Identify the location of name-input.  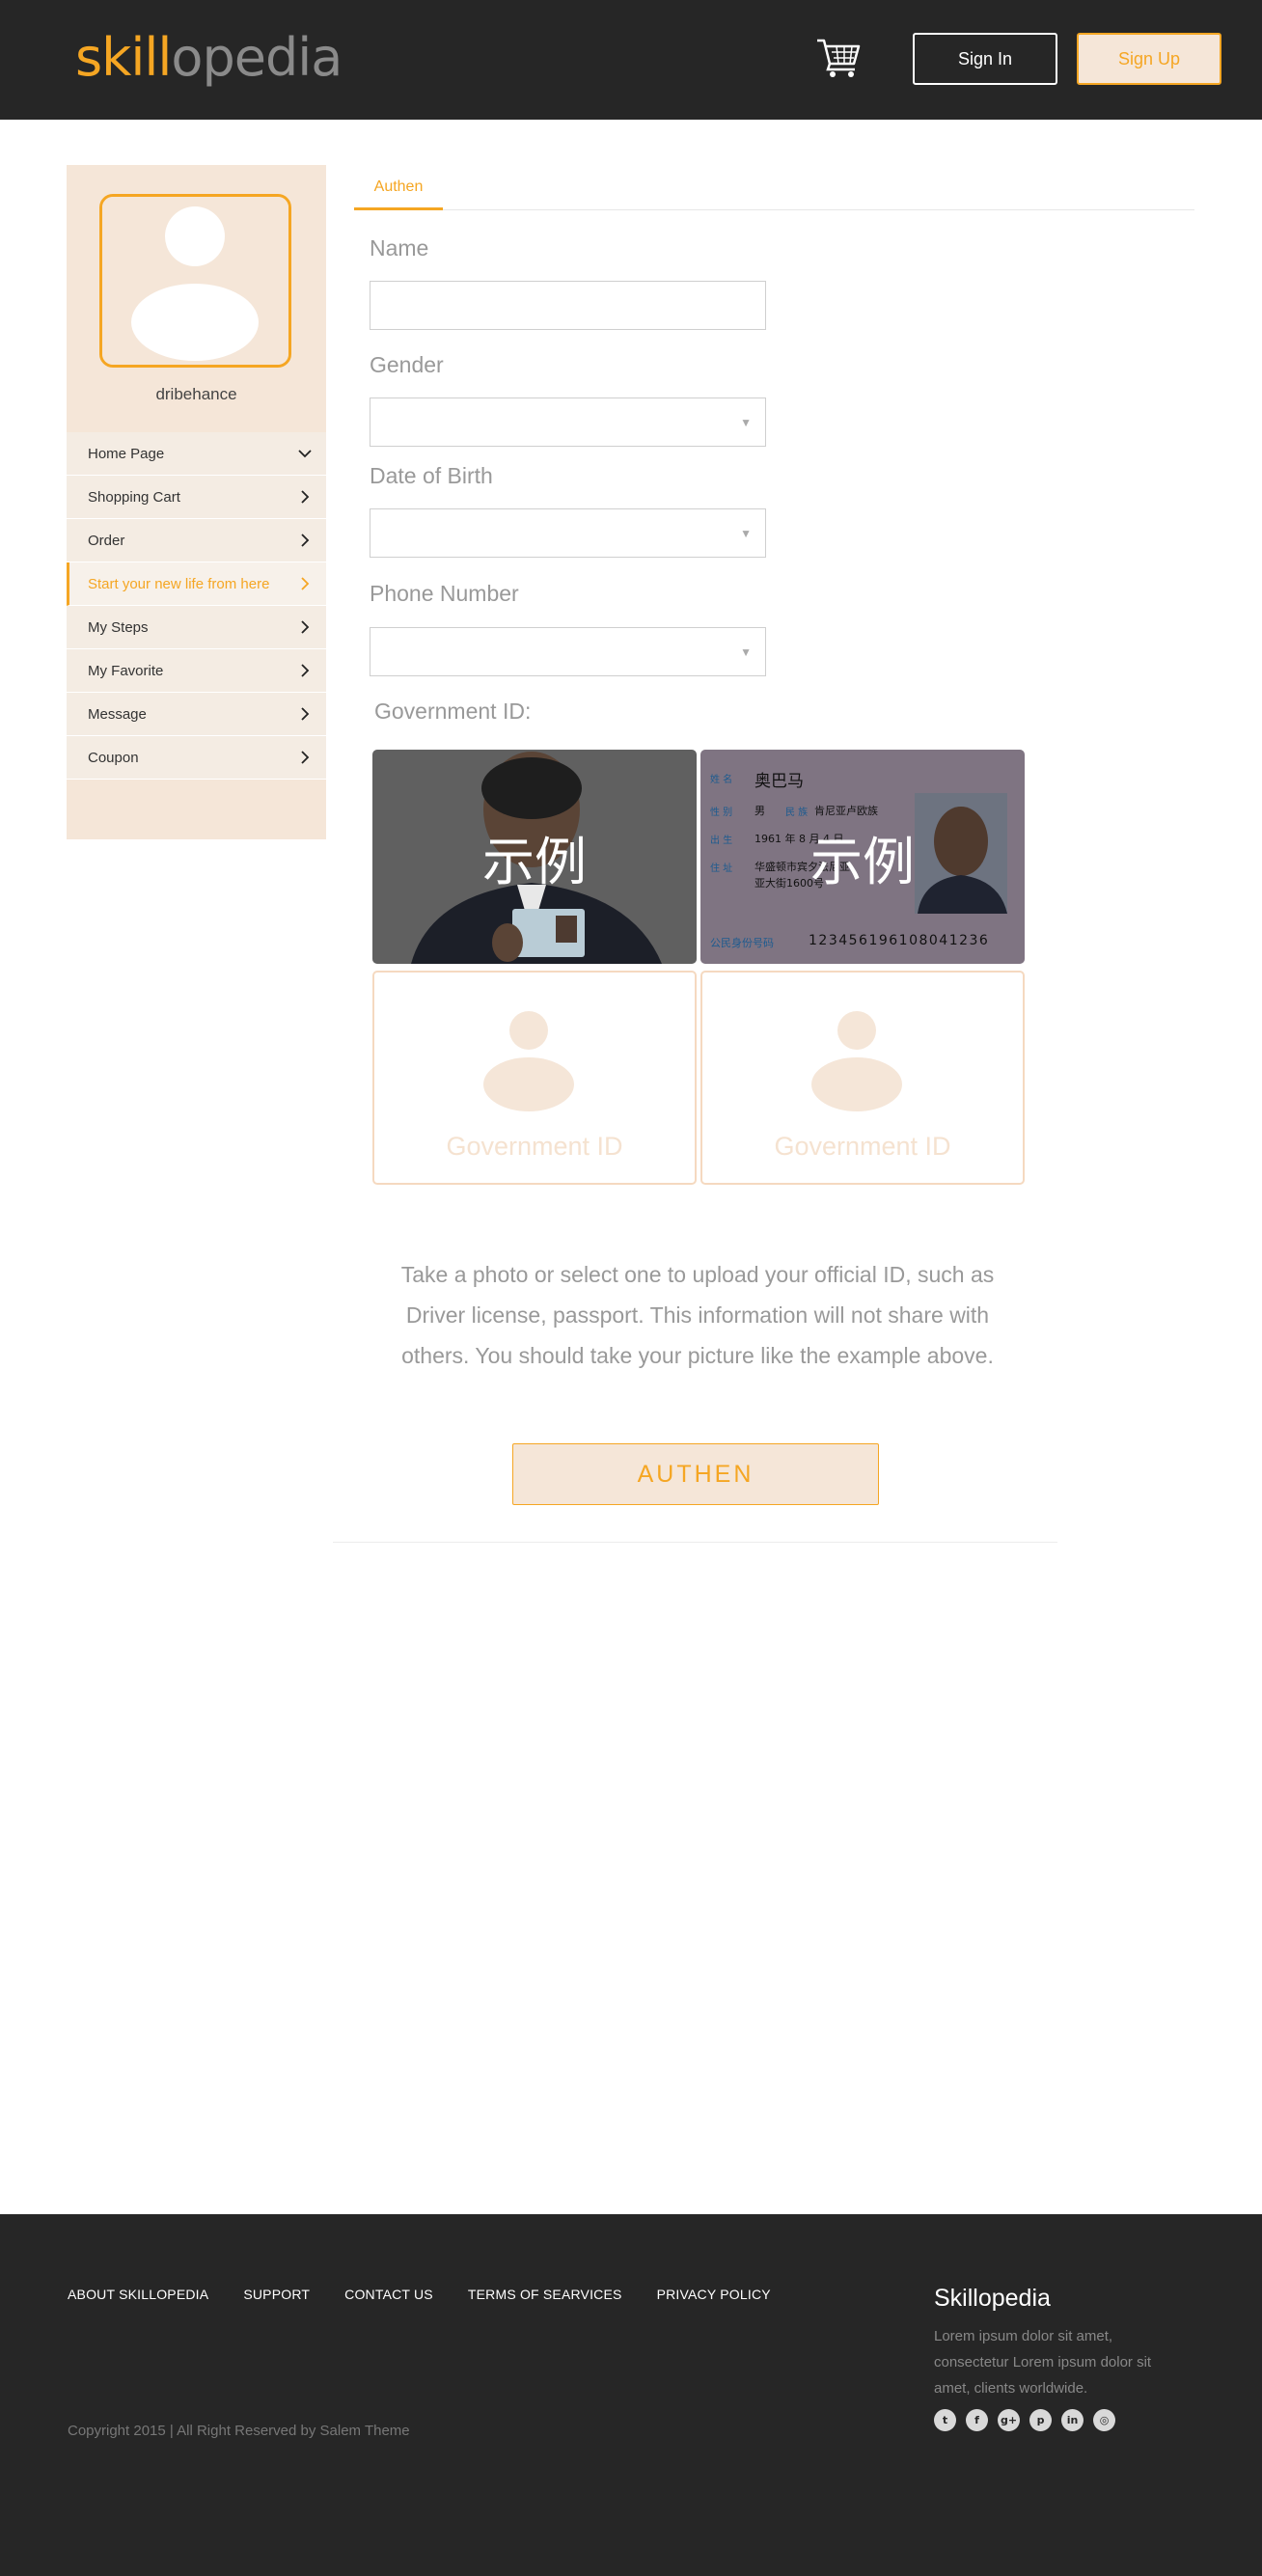
(568, 305).